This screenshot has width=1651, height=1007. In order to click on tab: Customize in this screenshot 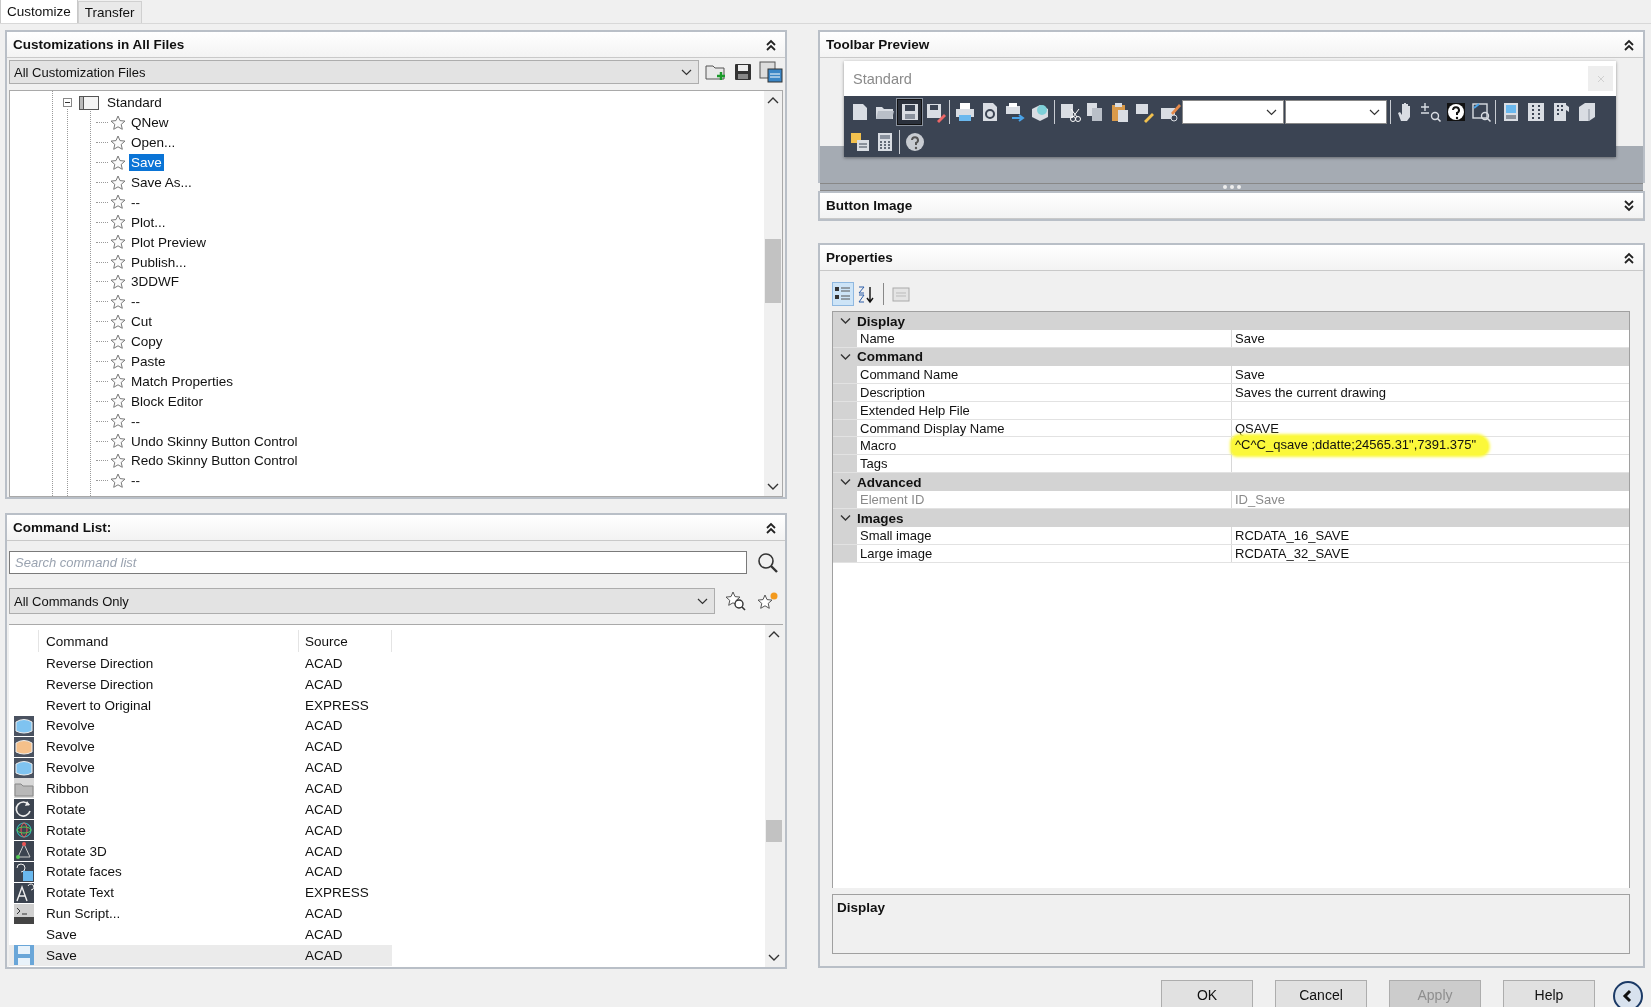, I will do `click(39, 11)`.